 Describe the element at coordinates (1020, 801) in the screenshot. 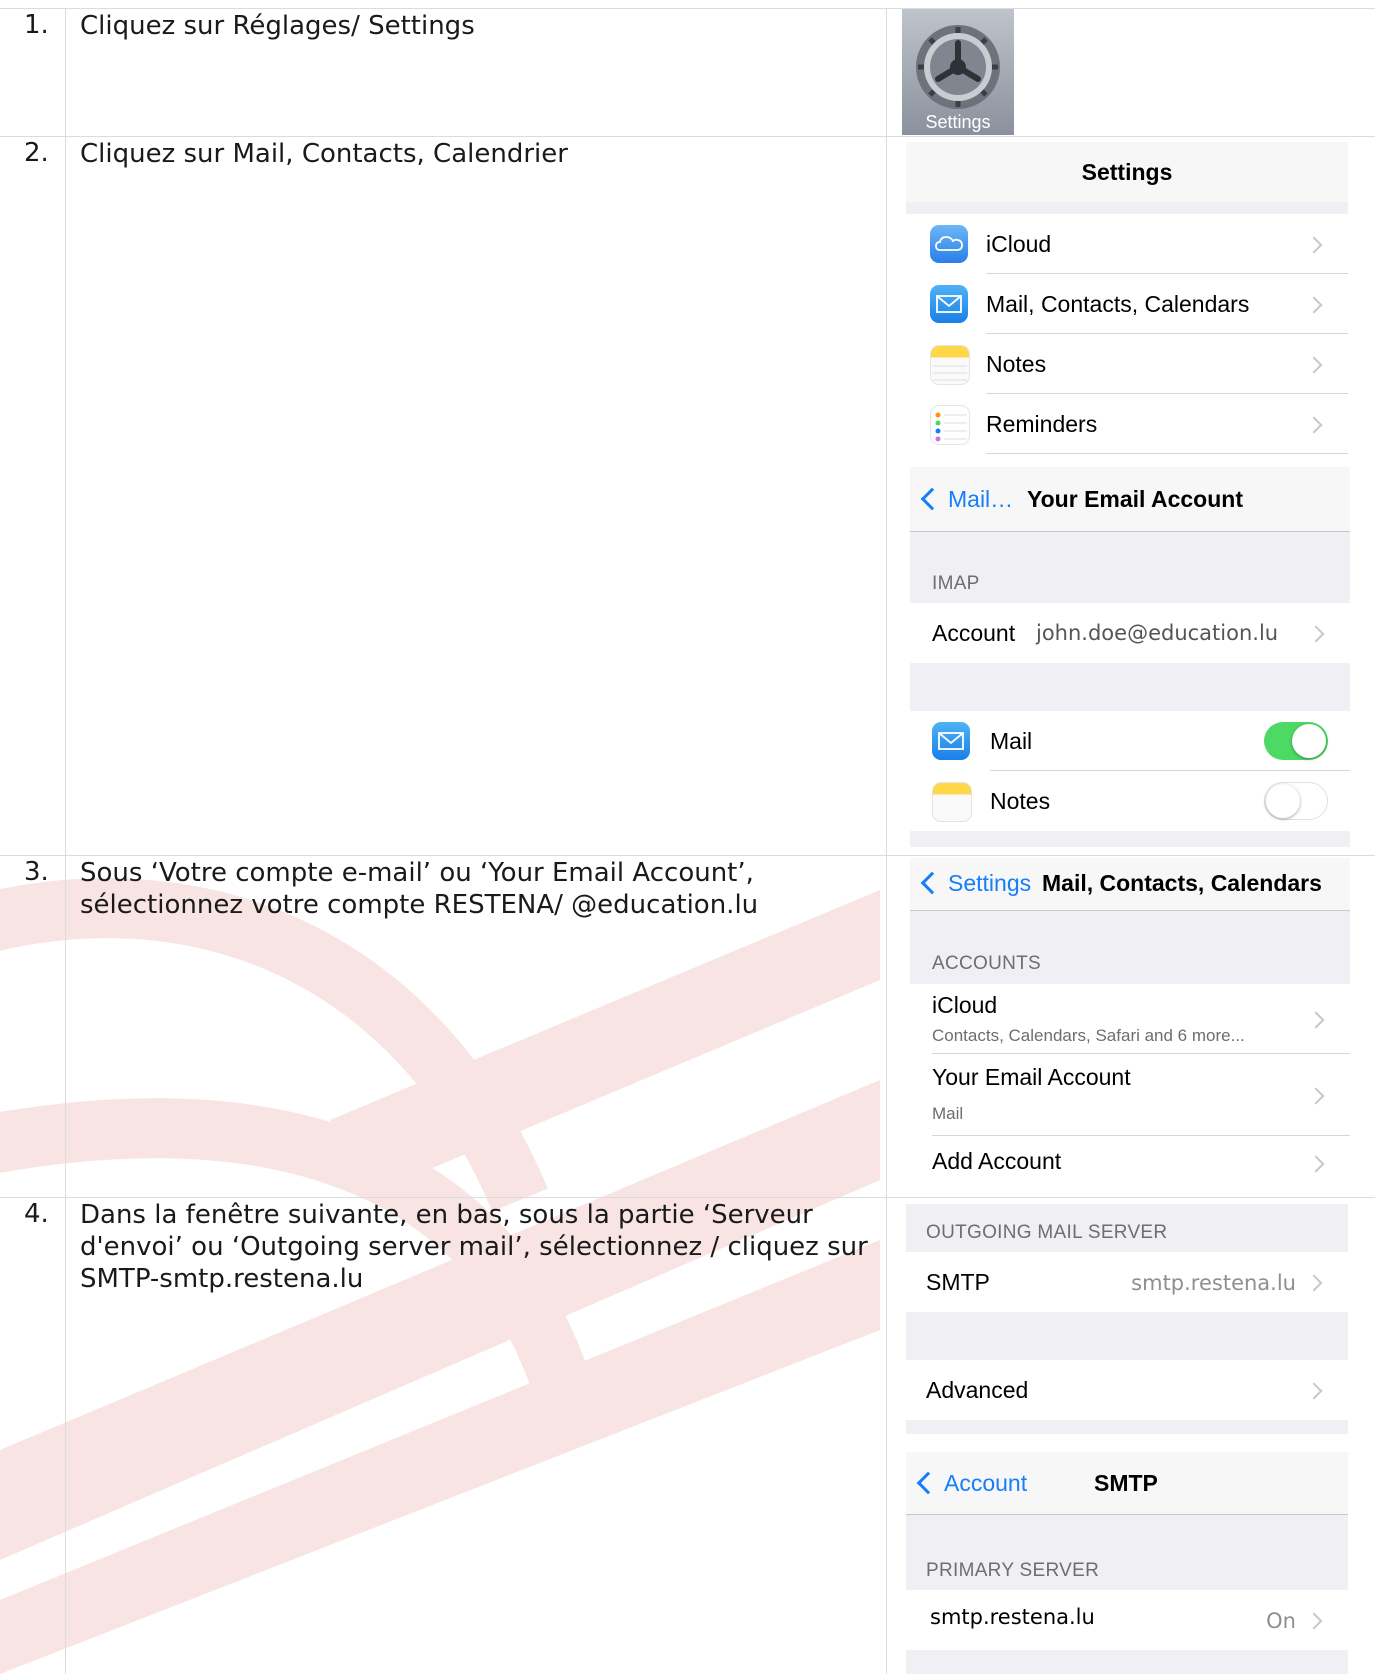

I see `toggle-label: Notes` at that location.